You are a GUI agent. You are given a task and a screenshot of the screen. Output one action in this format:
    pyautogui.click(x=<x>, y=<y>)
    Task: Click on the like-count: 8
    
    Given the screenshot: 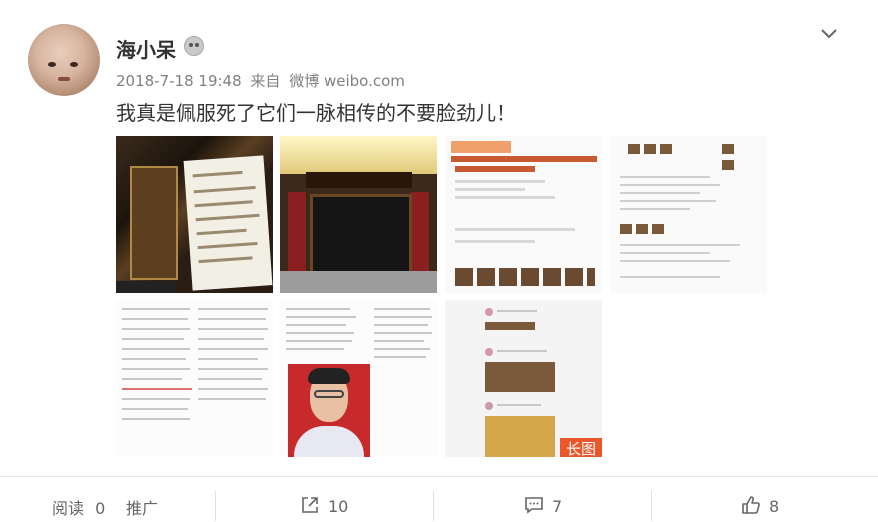 What is the action you would take?
    pyautogui.click(x=774, y=506)
    